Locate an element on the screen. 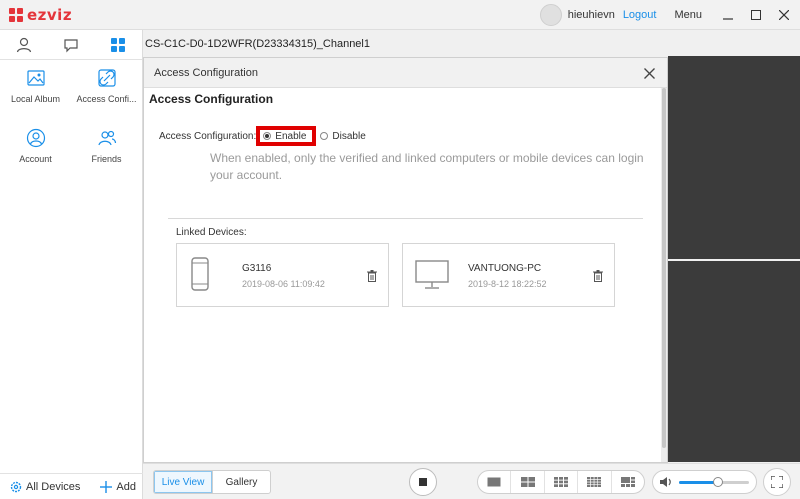  device-date: 2019-8-12 18:22:52 is located at coordinates (507, 284).